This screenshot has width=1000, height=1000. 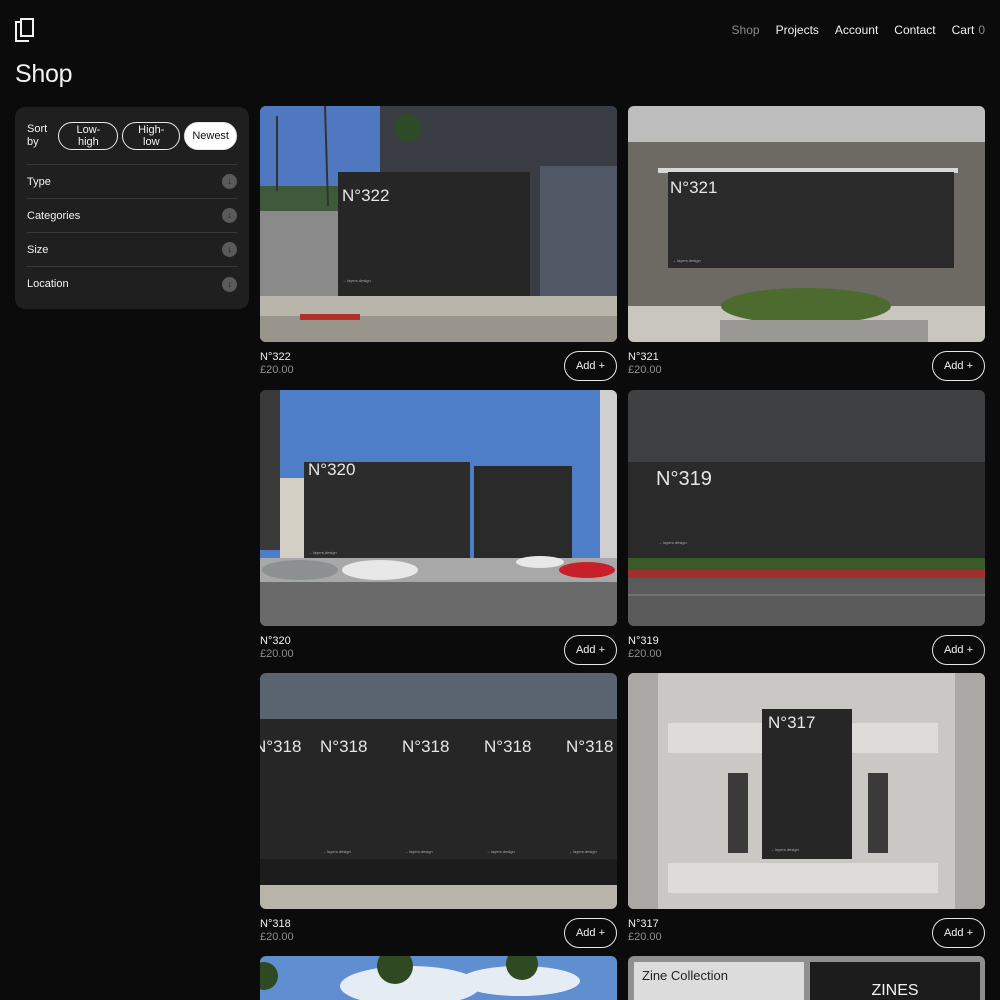 What do you see at coordinates (719, 981) in the screenshot?
I see `zine-collection-title: Zine Collection` at bounding box center [719, 981].